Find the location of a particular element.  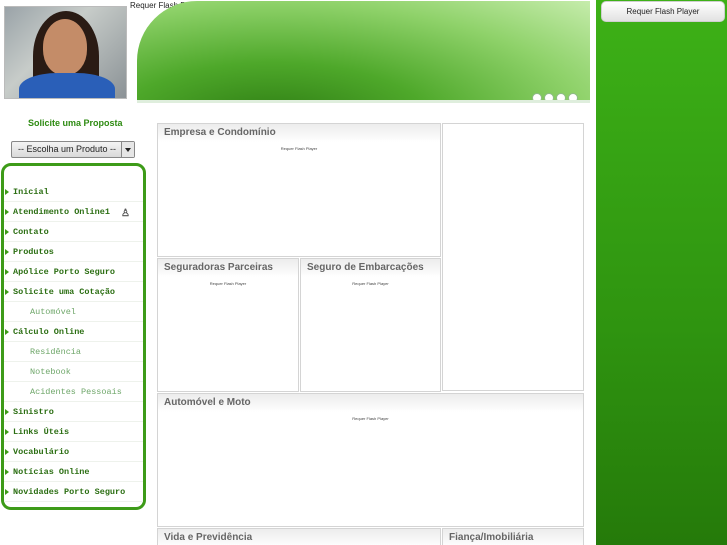

menu-item-label: Residência is located at coordinates (56, 352).